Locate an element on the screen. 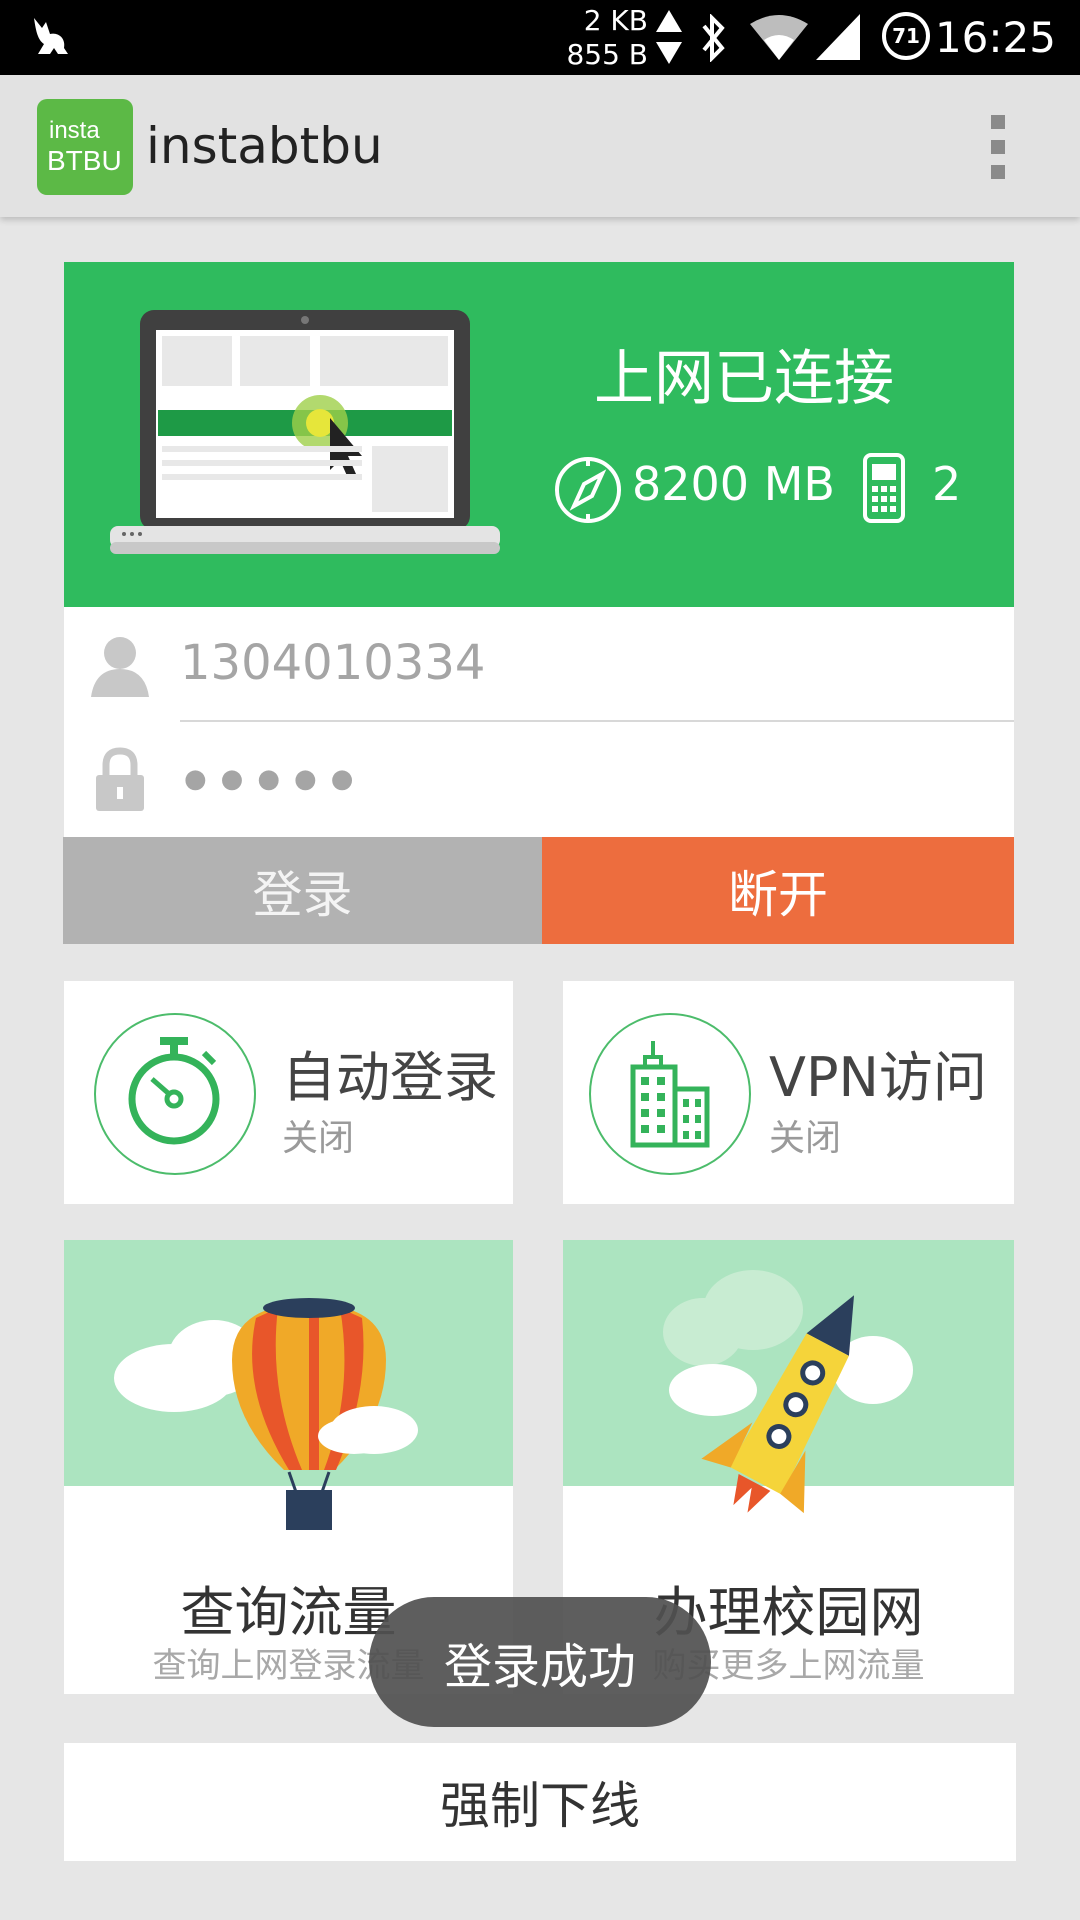 This screenshot has width=1080, height=1920. force-offline-button: 强制下线 is located at coordinates (540, 1802).